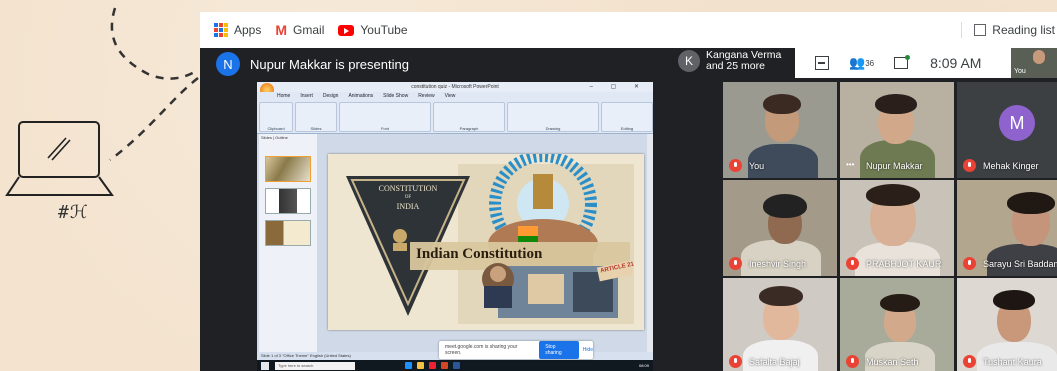  What do you see at coordinates (288, 137) in the screenshot?
I see `thumb-tabs: Slides | Outline` at bounding box center [288, 137].